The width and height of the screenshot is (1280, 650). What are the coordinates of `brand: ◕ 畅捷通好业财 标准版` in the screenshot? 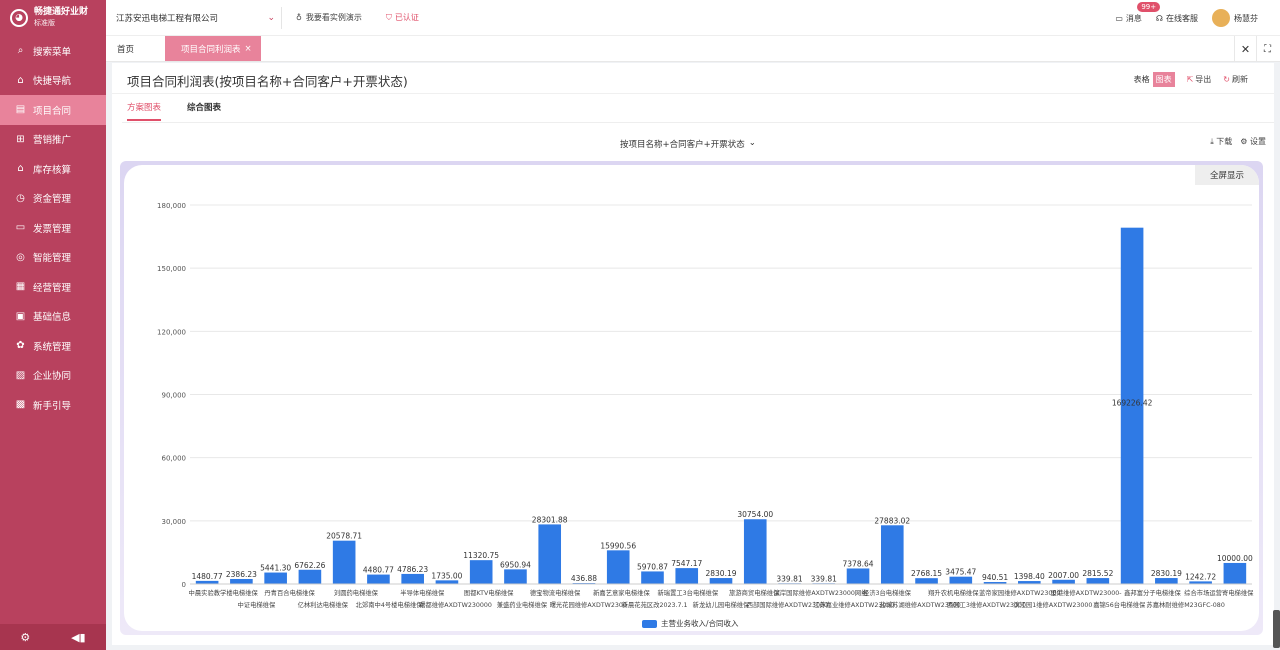 It's located at (53, 18).